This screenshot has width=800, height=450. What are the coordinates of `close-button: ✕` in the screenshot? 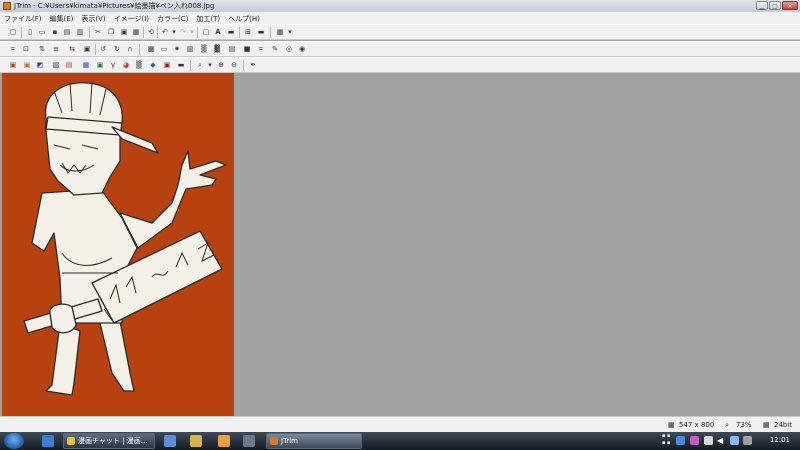 It's located at (790, 5).